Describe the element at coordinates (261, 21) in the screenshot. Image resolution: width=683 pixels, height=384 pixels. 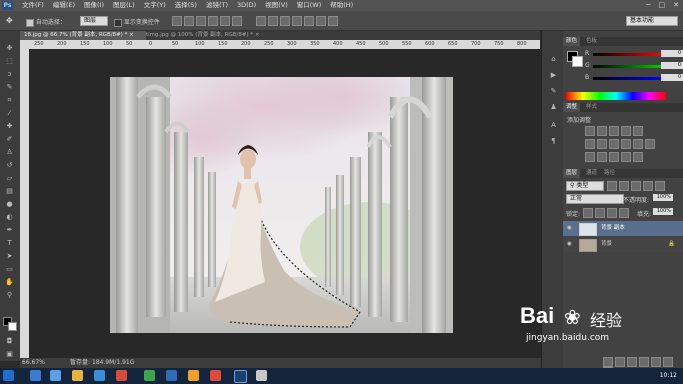
I see `distribute-top-icon` at that location.